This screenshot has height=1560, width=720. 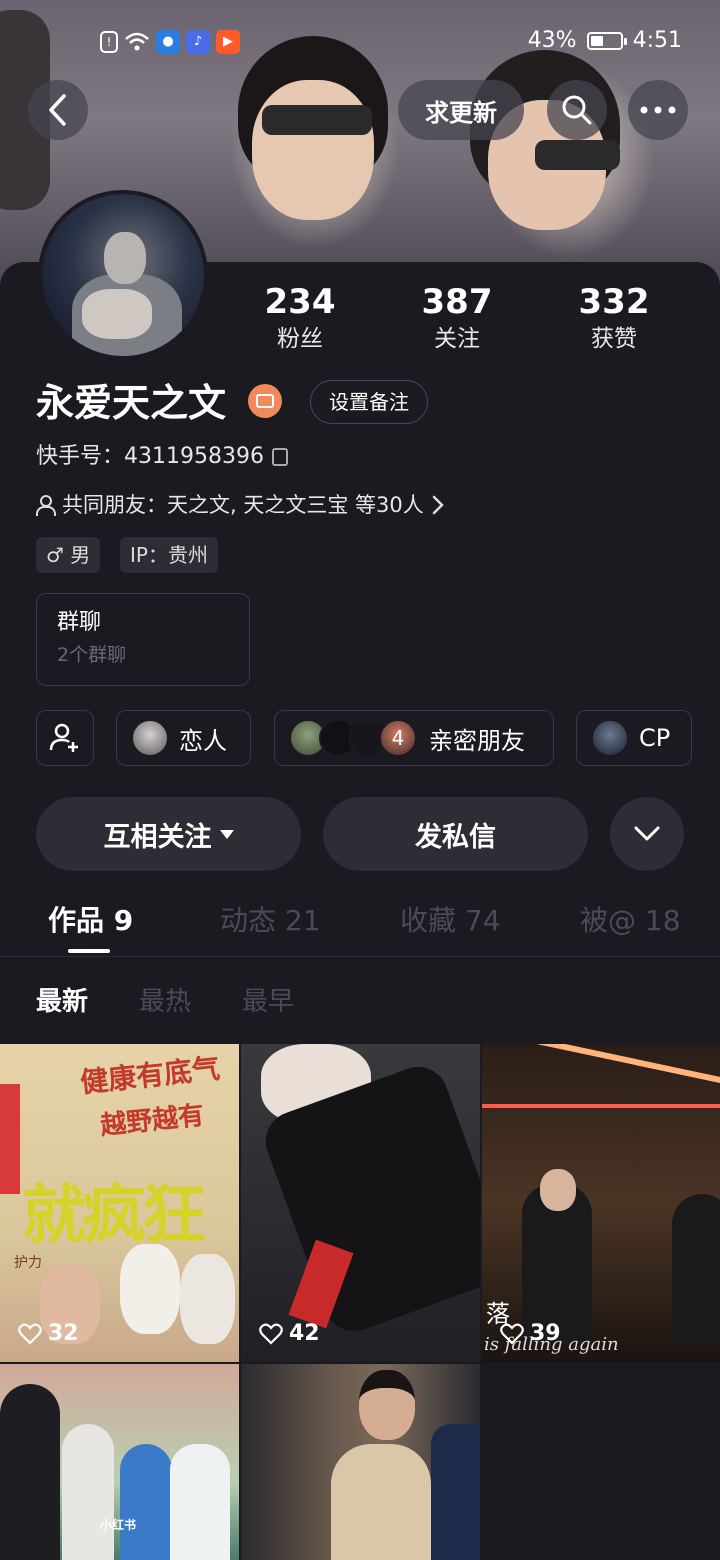 What do you see at coordinates (360, 1462) in the screenshot?
I see `video-tile` at bounding box center [360, 1462].